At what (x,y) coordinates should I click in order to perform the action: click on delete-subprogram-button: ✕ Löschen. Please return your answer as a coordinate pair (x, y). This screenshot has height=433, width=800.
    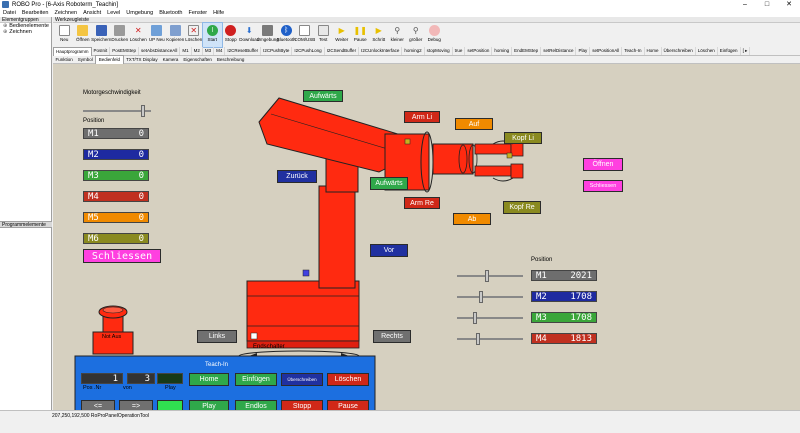
    Looking at the image, I should click on (194, 35).